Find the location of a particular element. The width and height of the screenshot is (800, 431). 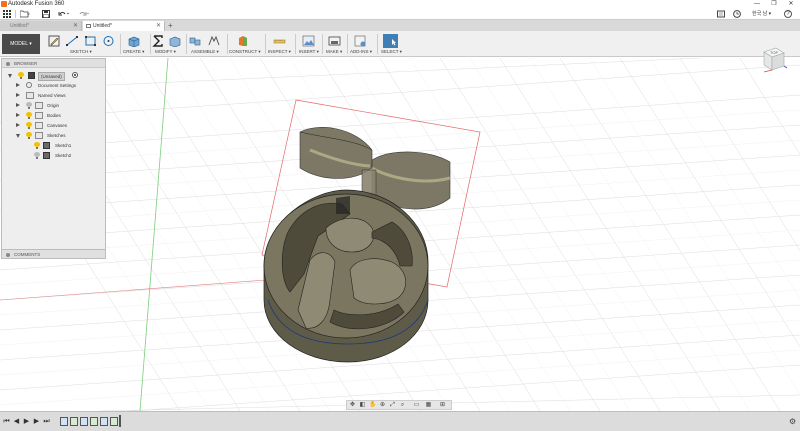

fit-window-icon: ⤢ is located at coordinates (392, 405).